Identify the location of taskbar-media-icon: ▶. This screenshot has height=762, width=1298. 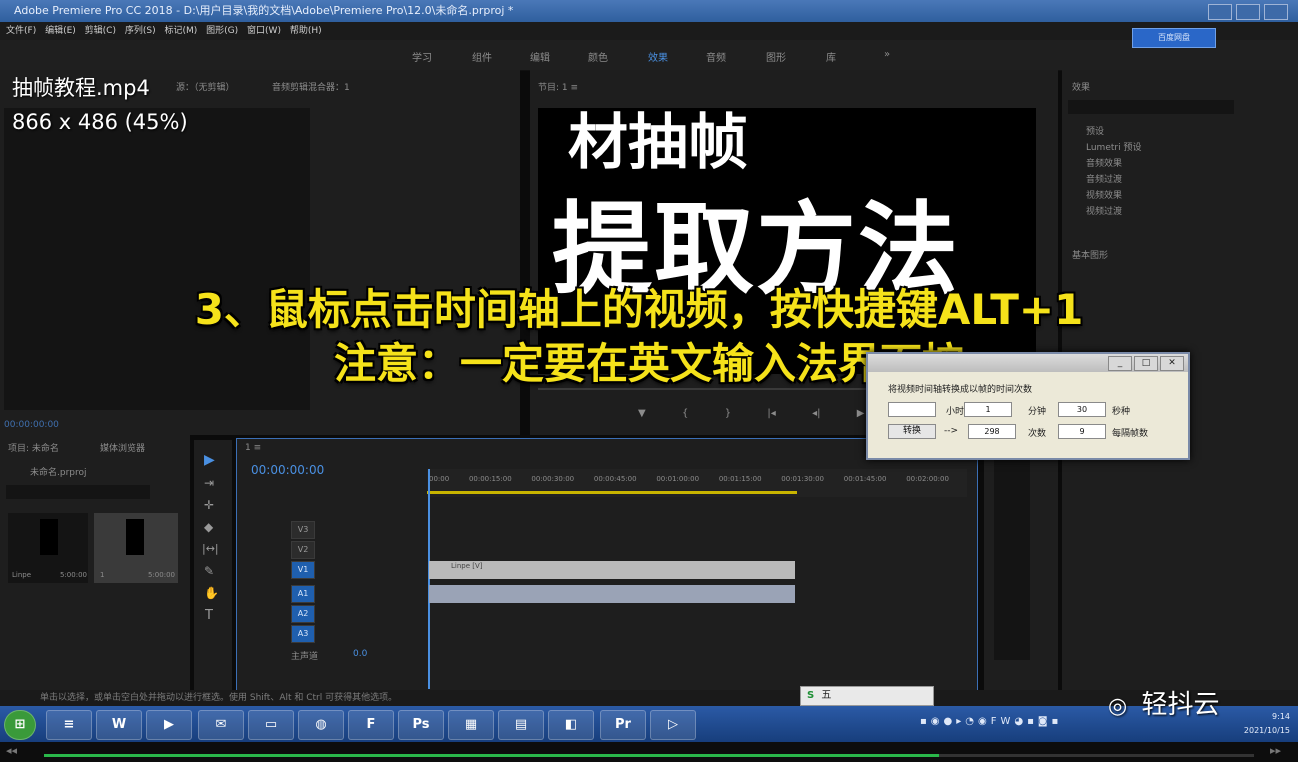
(169, 725).